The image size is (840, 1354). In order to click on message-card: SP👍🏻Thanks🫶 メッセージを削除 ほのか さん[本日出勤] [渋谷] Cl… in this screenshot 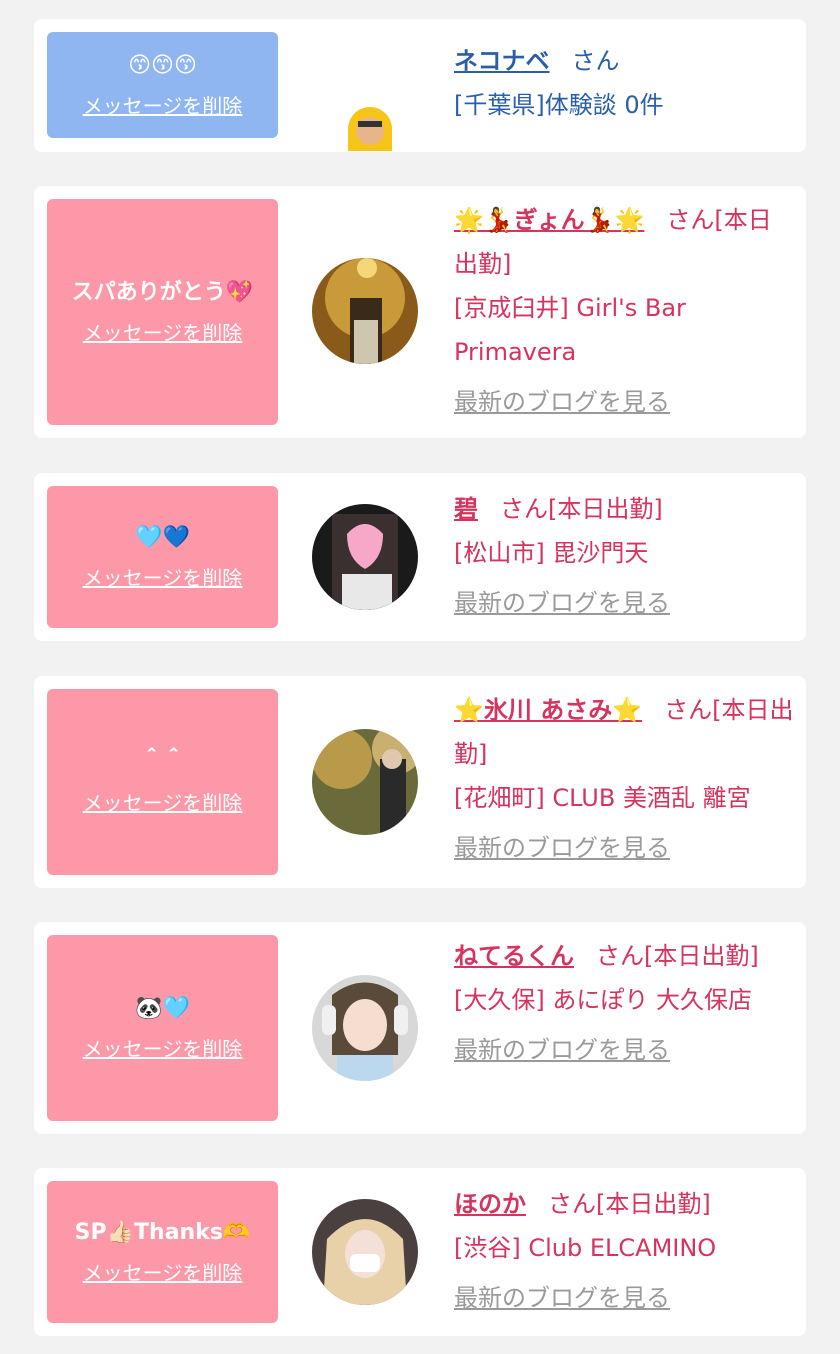, I will do `click(420, 1252)`.